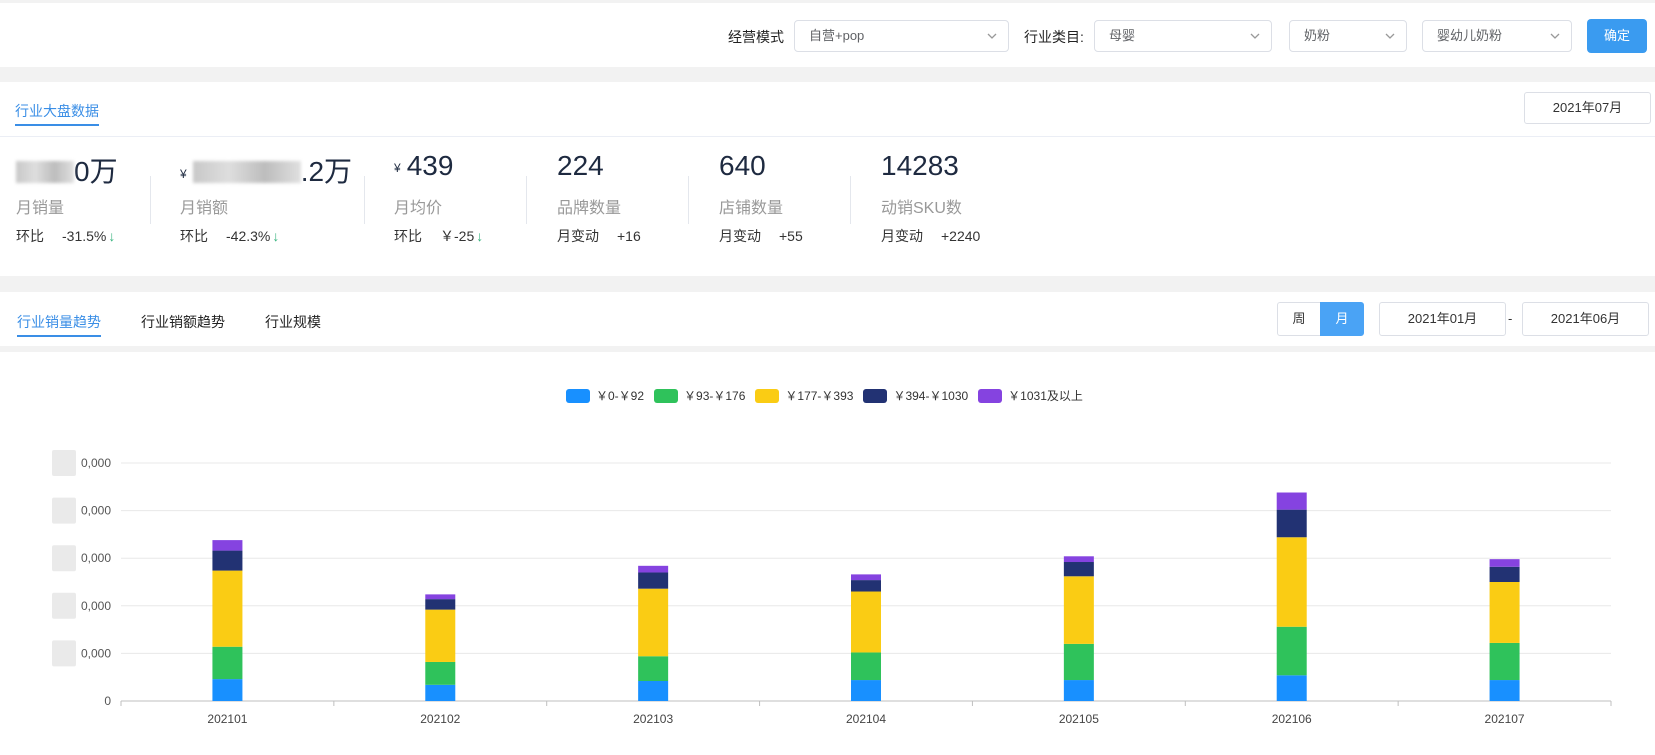  What do you see at coordinates (107, 701) in the screenshot?
I see `y-tick-label: 0` at bounding box center [107, 701].